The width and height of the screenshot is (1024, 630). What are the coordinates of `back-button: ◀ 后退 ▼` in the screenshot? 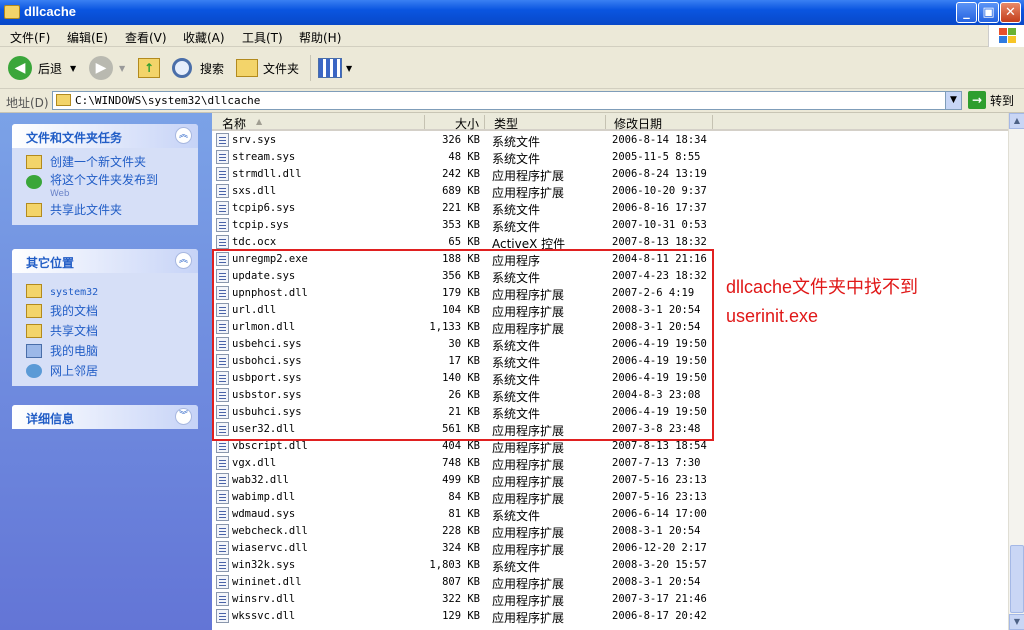 It's located at (42, 68).